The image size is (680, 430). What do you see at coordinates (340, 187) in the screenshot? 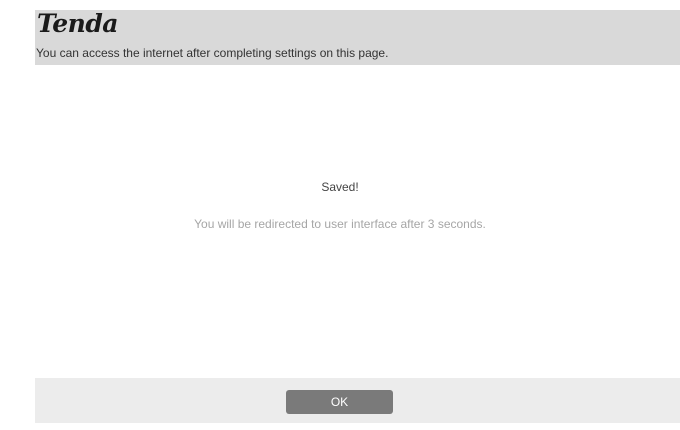
I see `saved-message: Saved!` at bounding box center [340, 187].